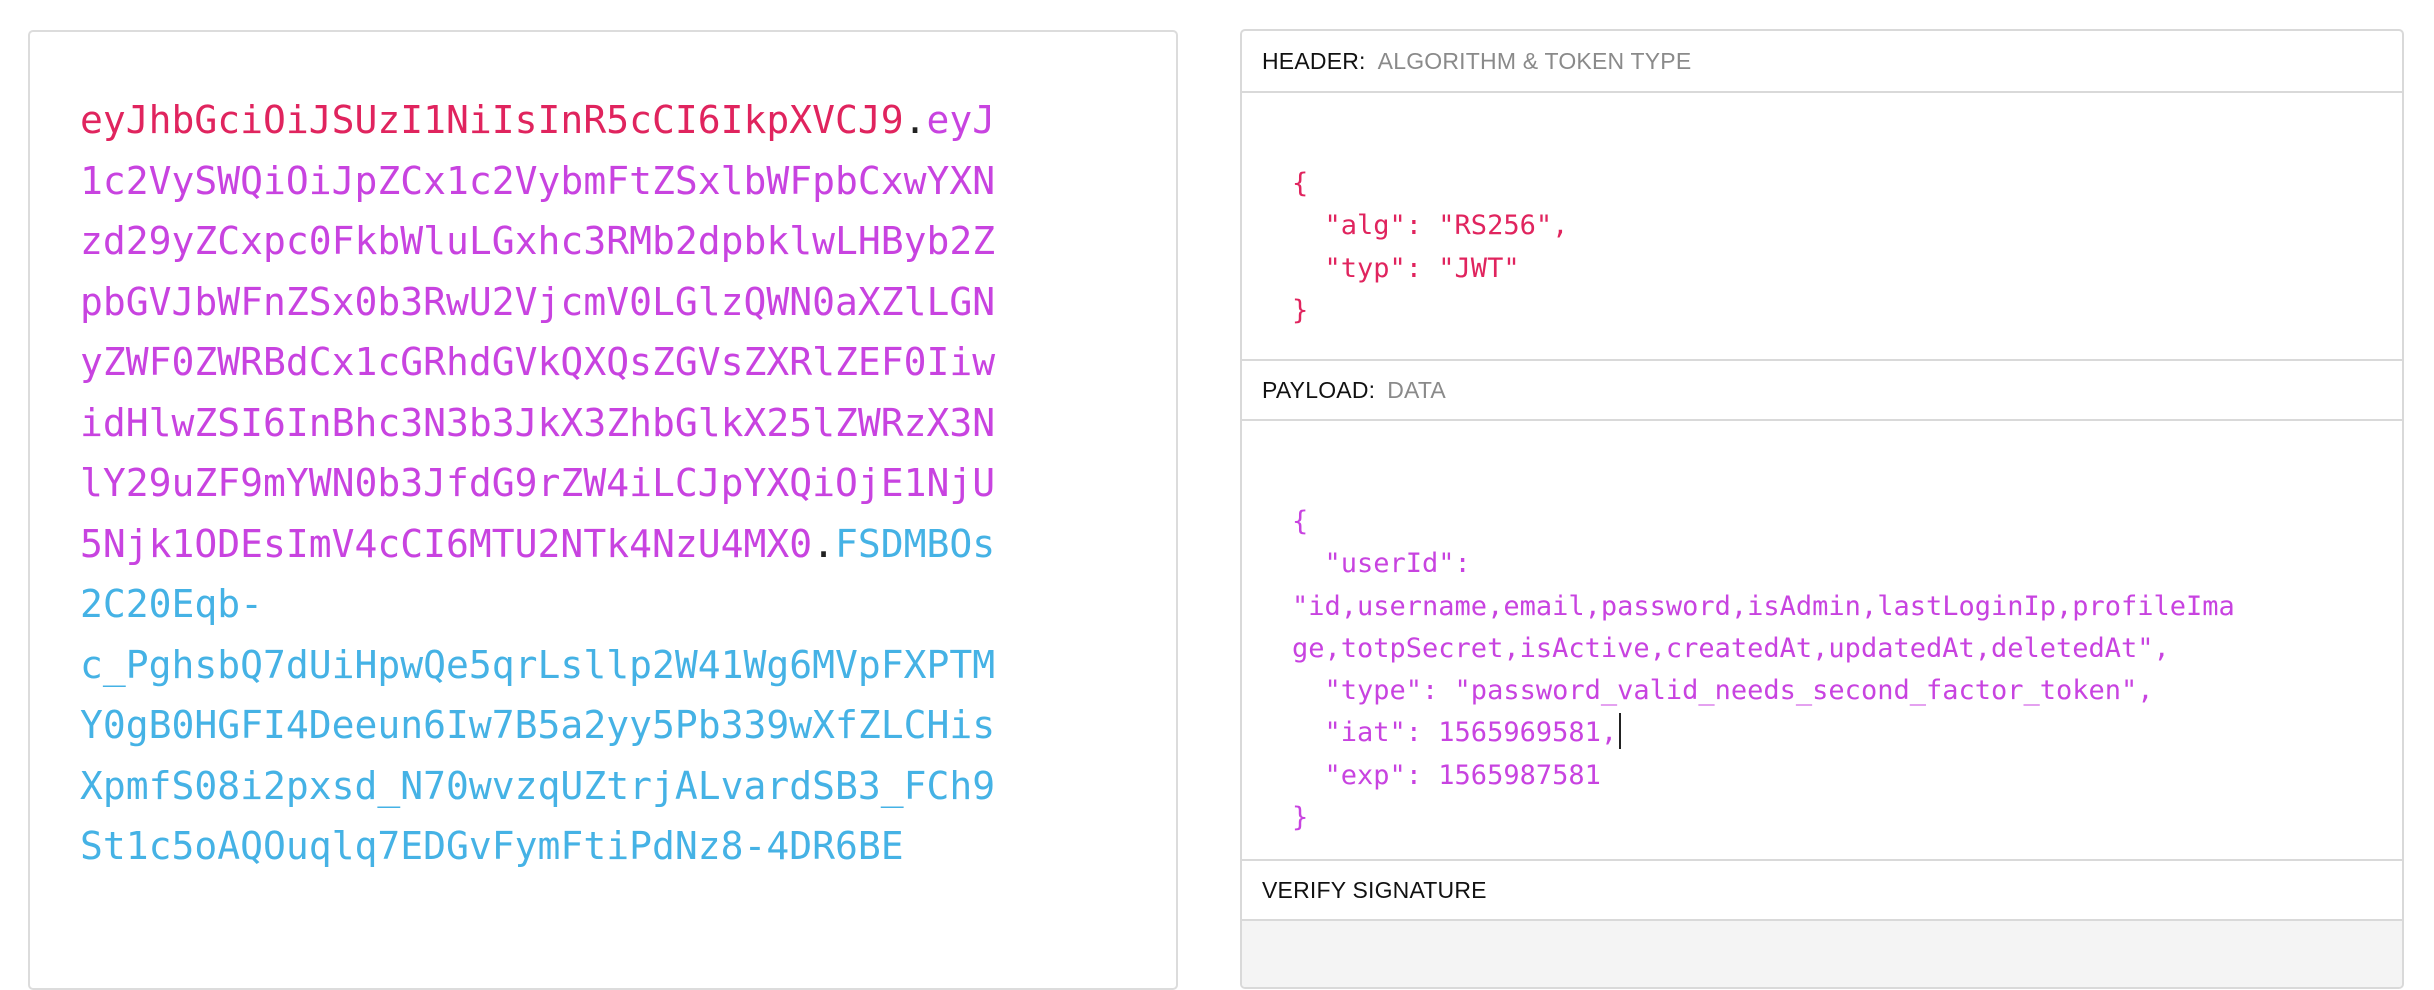  What do you see at coordinates (538, 664) in the screenshot?
I see `token-signature-line: c_PghsbQ7dUiHpwQe5qrLsllp2W41Wg6MVpFXPTM` at bounding box center [538, 664].